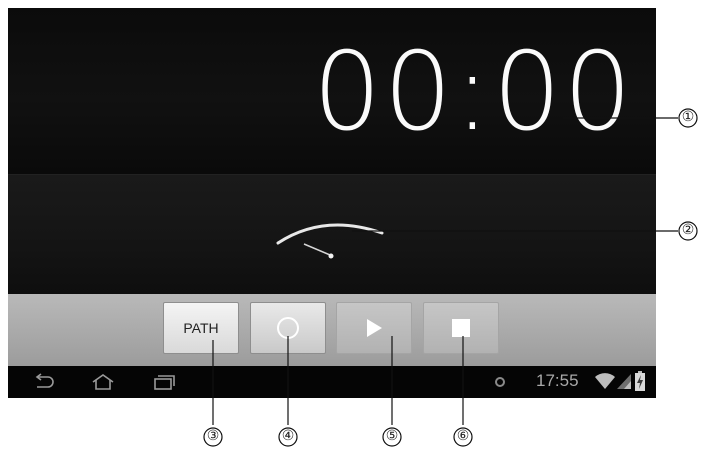 This screenshot has height=458, width=708. What do you see at coordinates (213, 436) in the screenshot?
I see `callout-3: ③` at bounding box center [213, 436].